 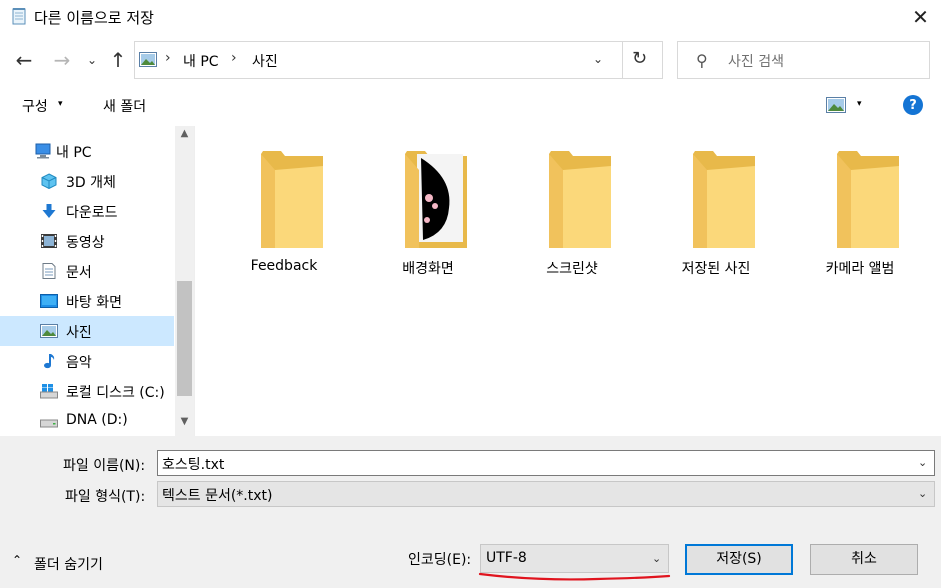 I want to click on breadcrumb-my-pc: 내 PC, so click(x=201, y=61).